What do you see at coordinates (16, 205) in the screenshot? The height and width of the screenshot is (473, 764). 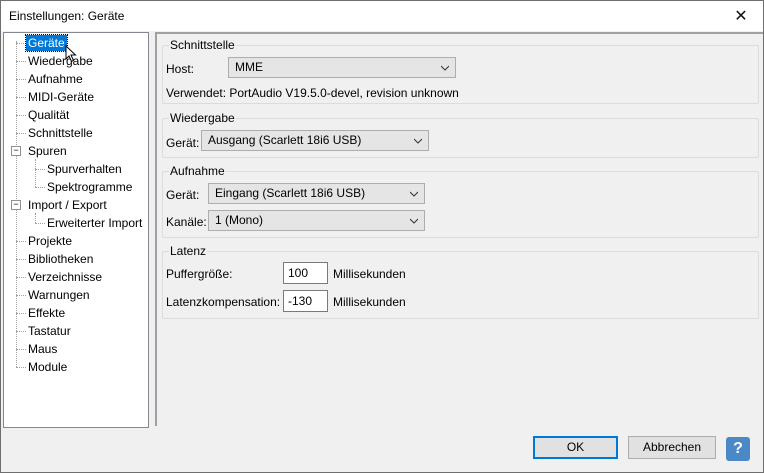 I see `import-export-expander-icon: −` at bounding box center [16, 205].